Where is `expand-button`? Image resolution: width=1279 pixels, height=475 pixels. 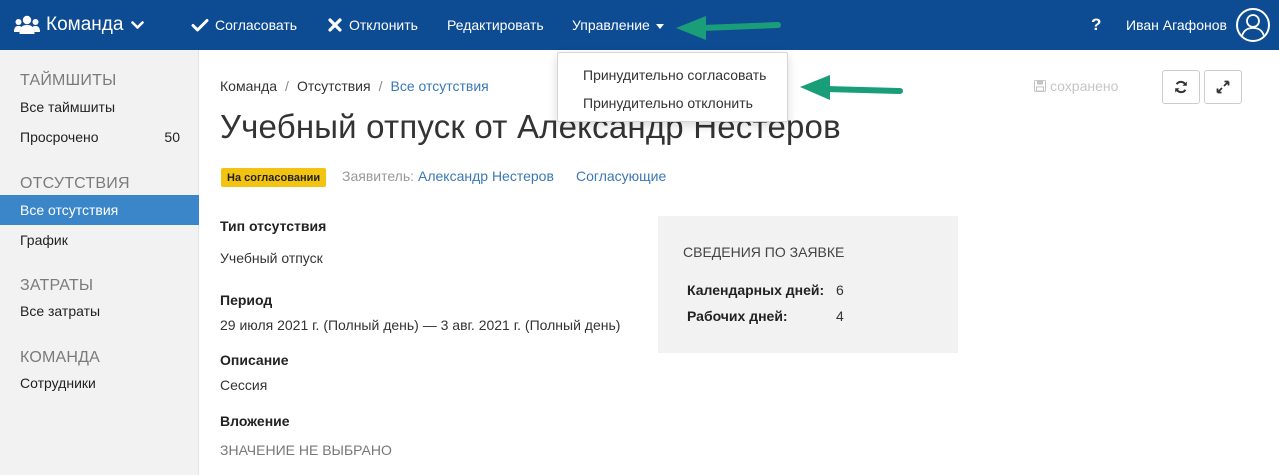
expand-button is located at coordinates (1223, 87).